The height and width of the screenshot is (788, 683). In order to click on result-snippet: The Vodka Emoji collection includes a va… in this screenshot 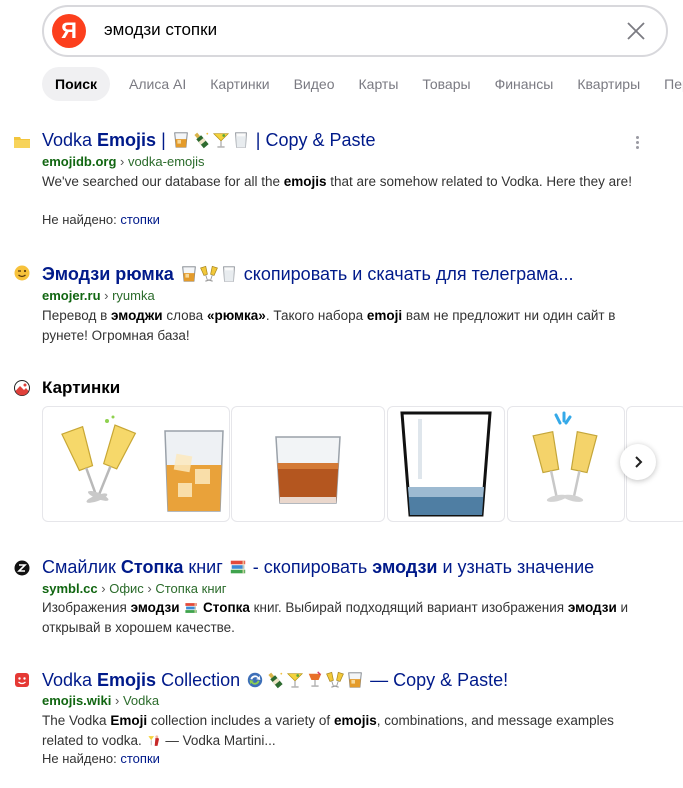, I will do `click(328, 730)`.